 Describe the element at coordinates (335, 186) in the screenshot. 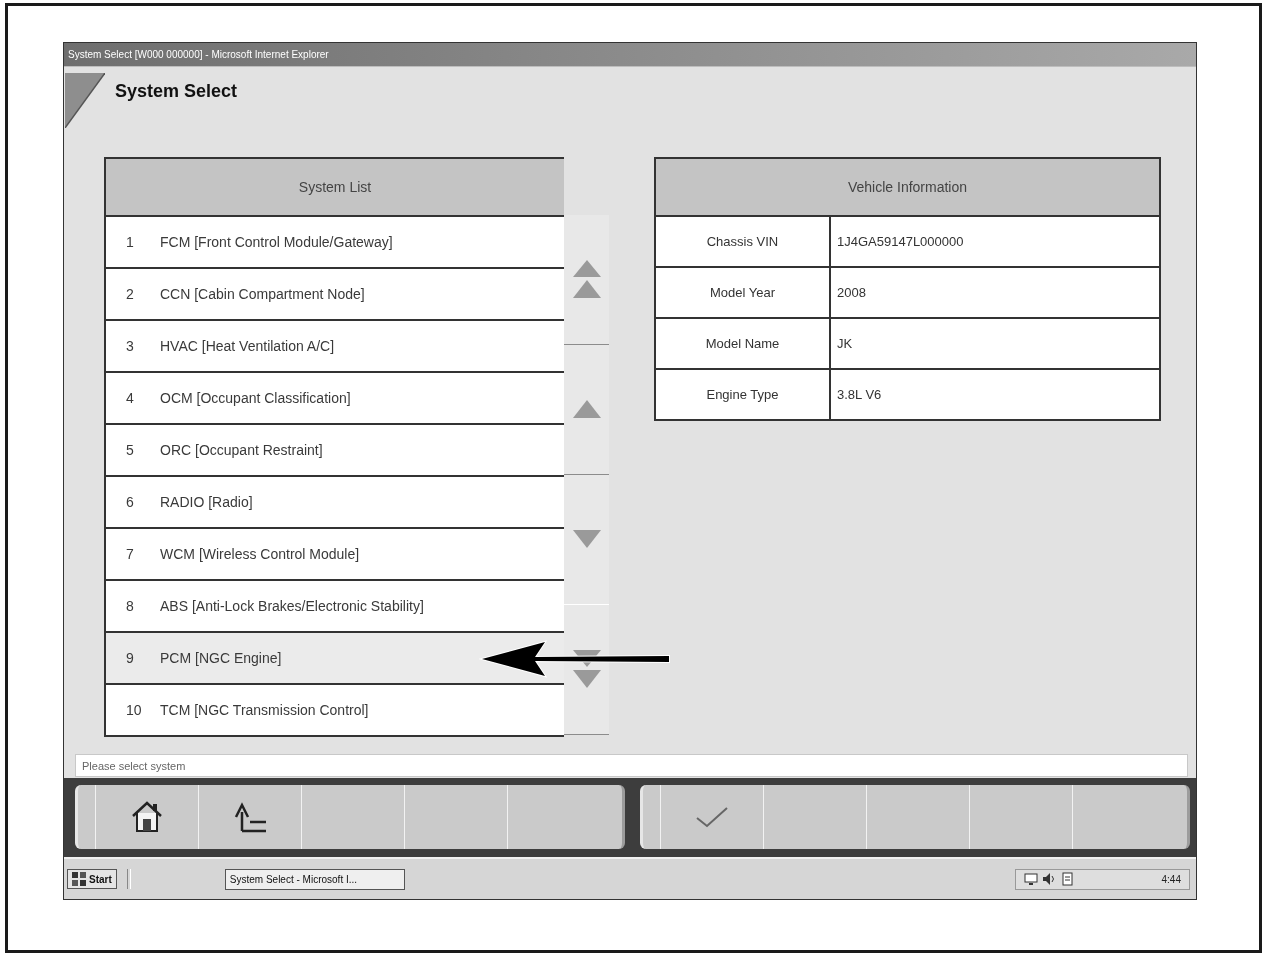

I see `list-heading: System List` at that location.